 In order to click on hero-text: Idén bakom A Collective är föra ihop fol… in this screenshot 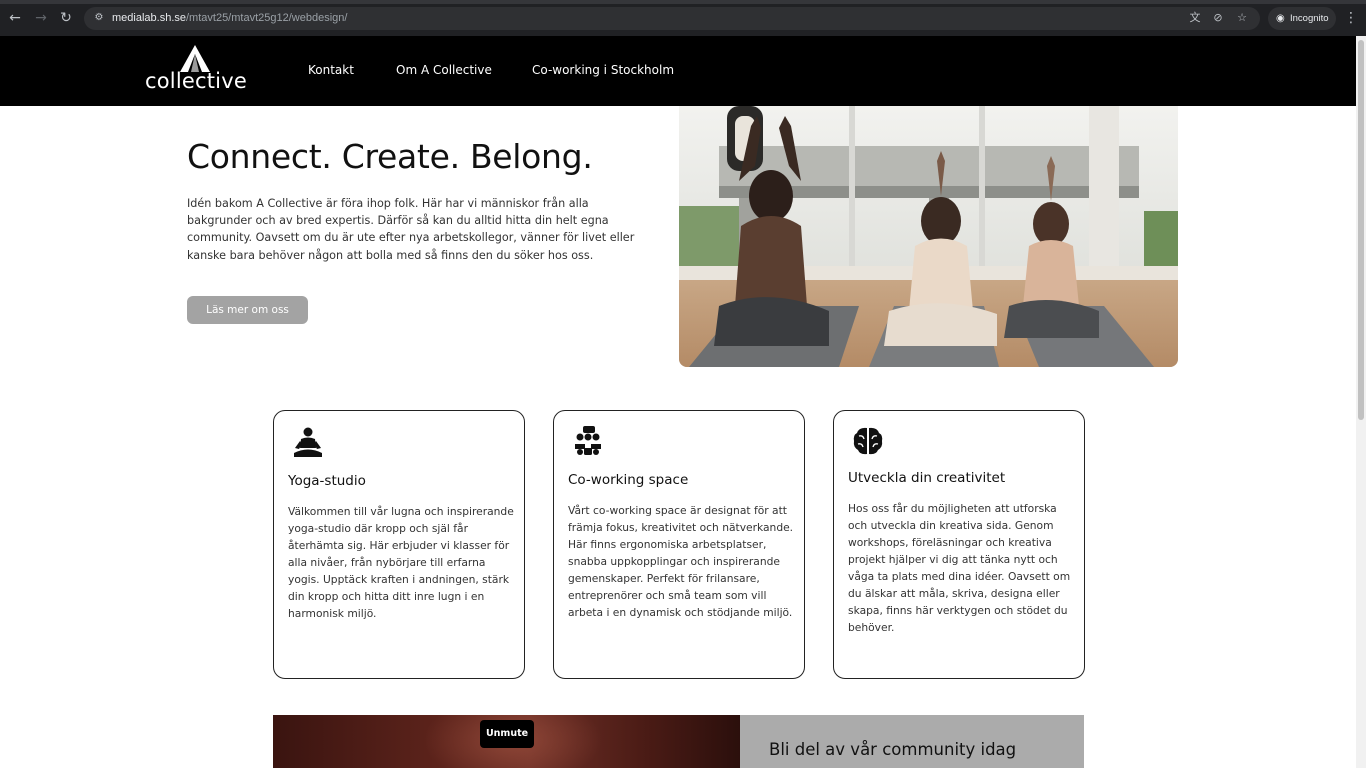, I will do `click(411, 229)`.